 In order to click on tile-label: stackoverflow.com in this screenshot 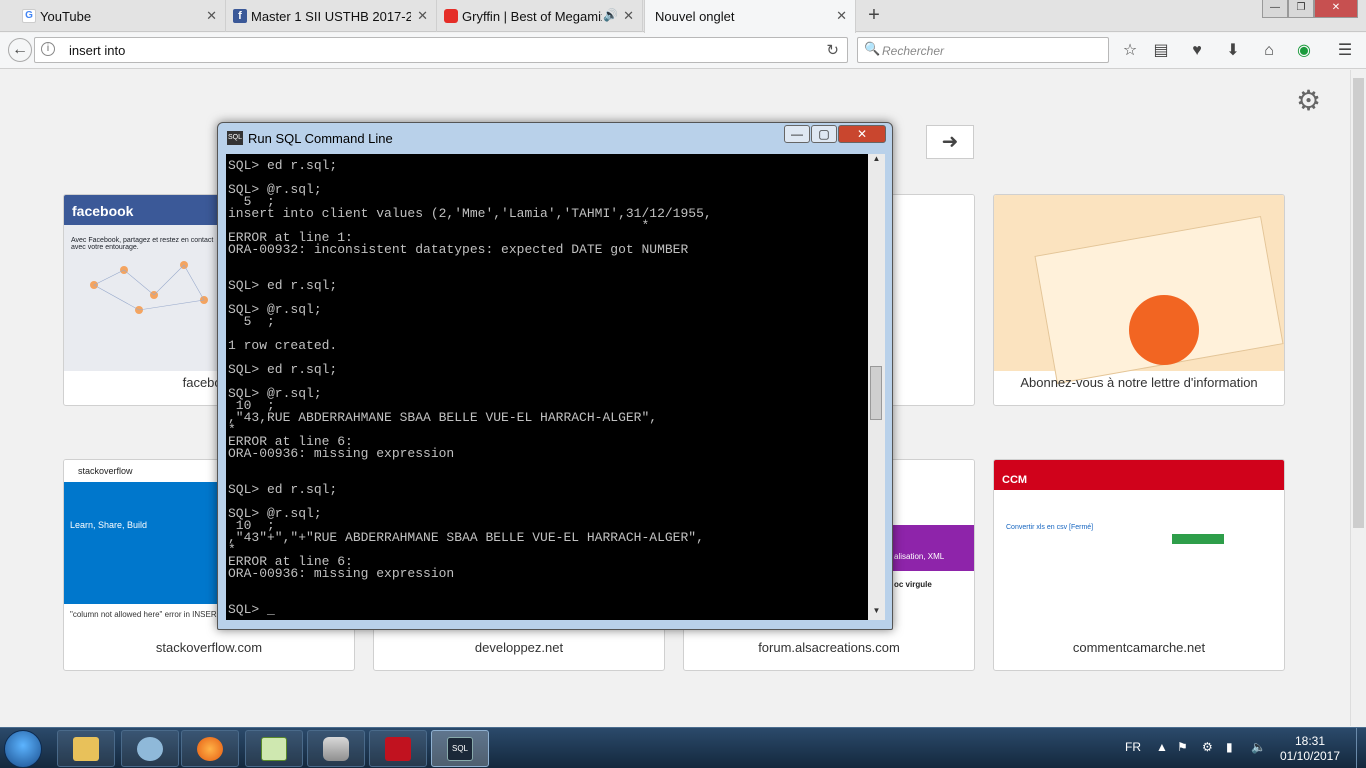, I will do `click(209, 647)`.